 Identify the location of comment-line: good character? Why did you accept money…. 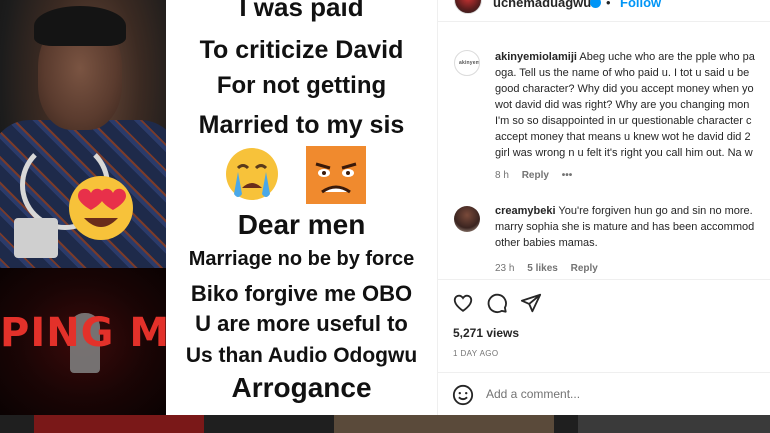
(624, 89).